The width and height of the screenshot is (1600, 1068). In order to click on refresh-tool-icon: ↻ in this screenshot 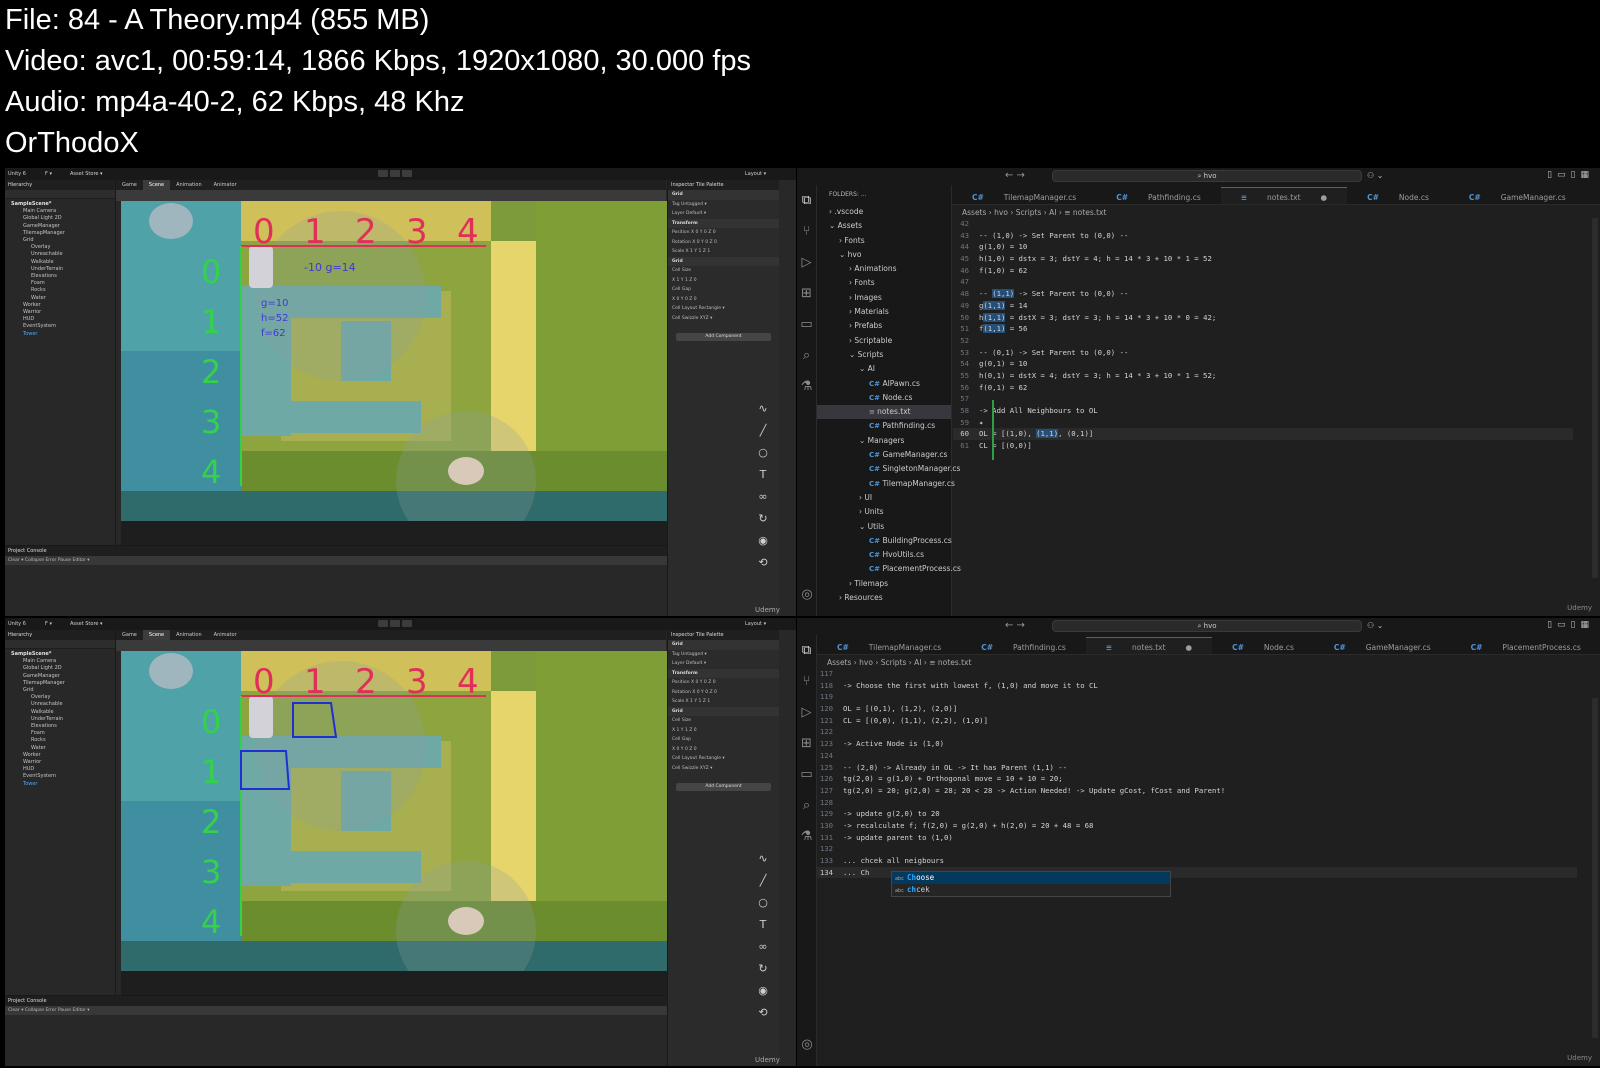, I will do `click(763, 519)`.